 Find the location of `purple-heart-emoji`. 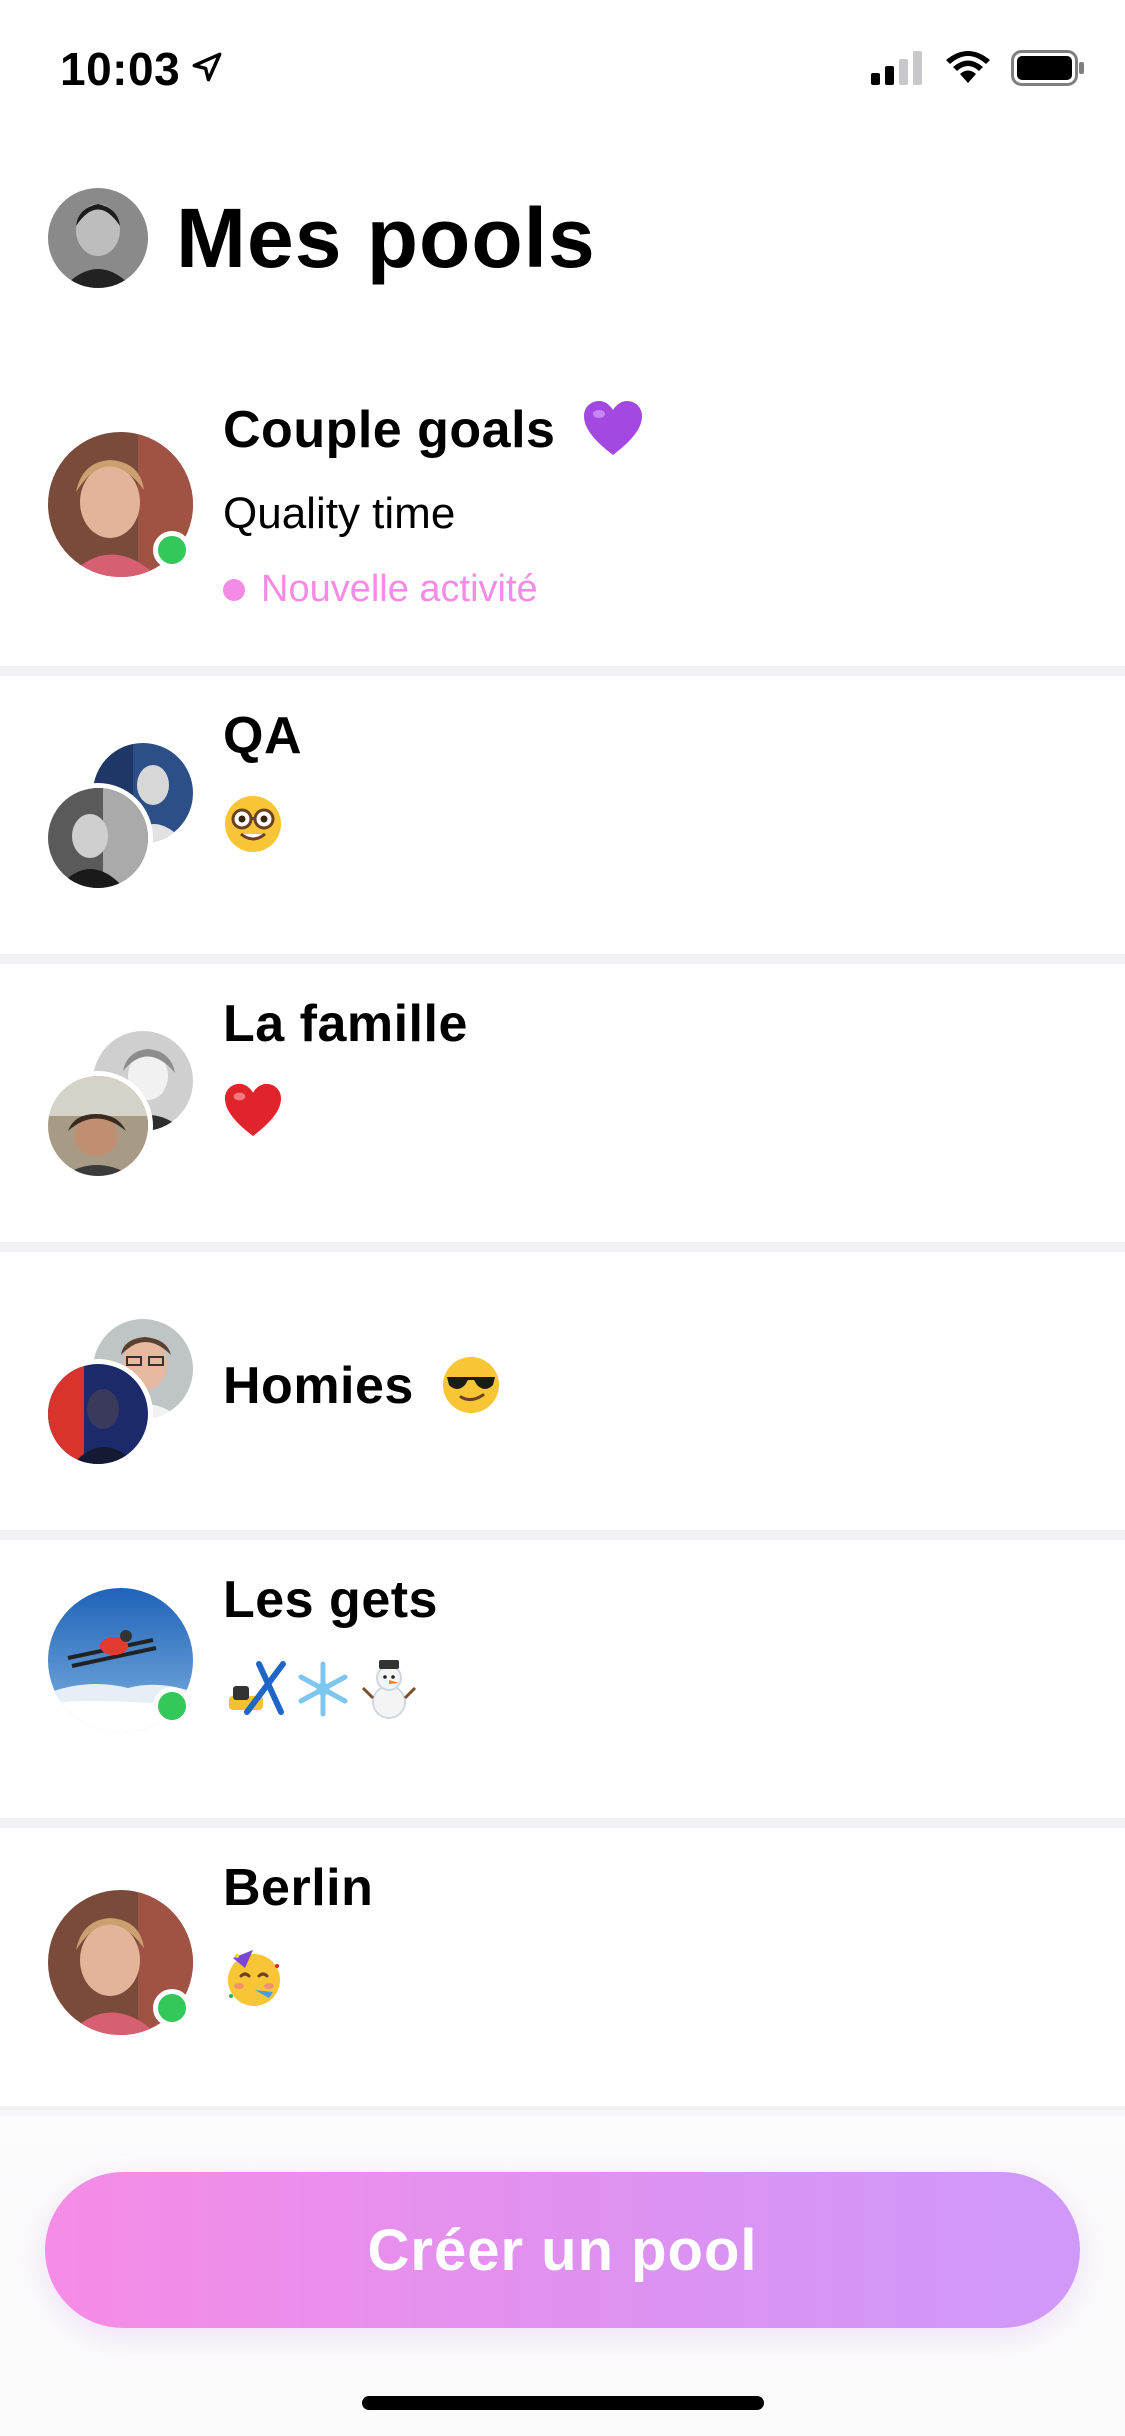

purple-heart-emoji is located at coordinates (613, 428).